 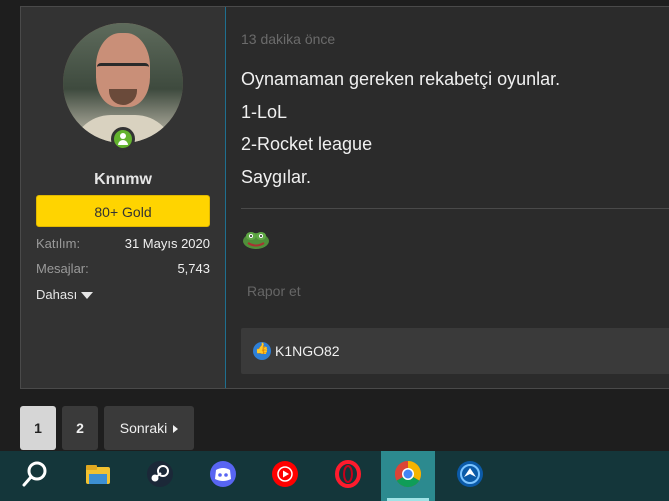 I want to click on stat-joined: Katılım: 31 Mayıs 2020, so click(x=123, y=243).